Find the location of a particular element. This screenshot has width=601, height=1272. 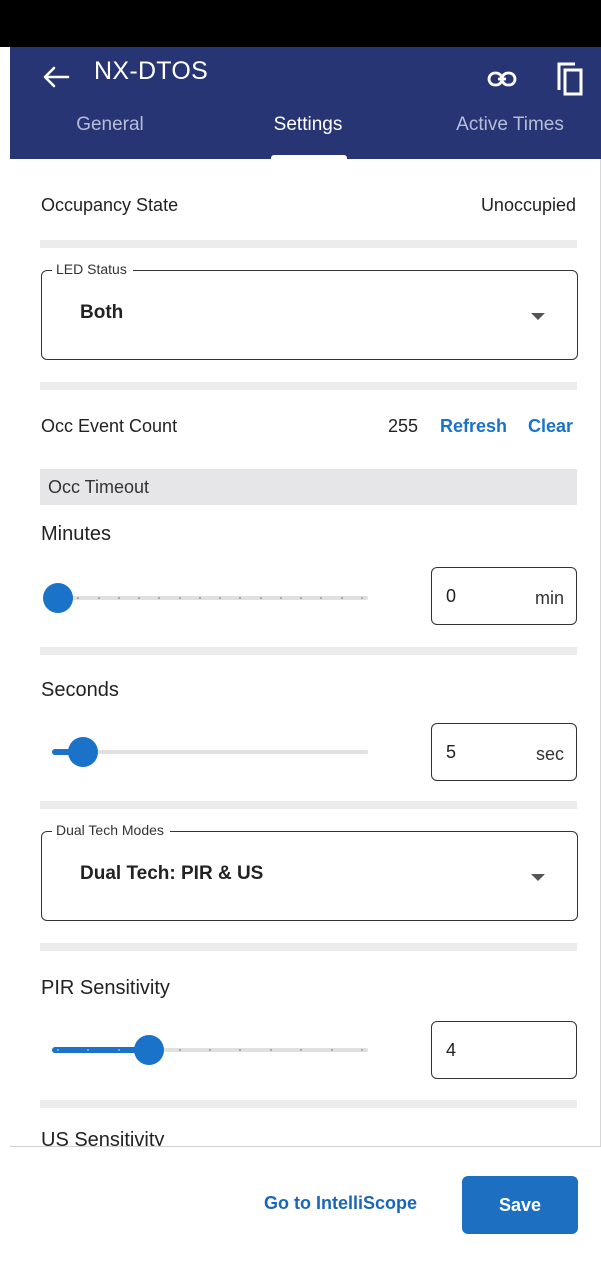

minutes-value: 0 is located at coordinates (451, 596).